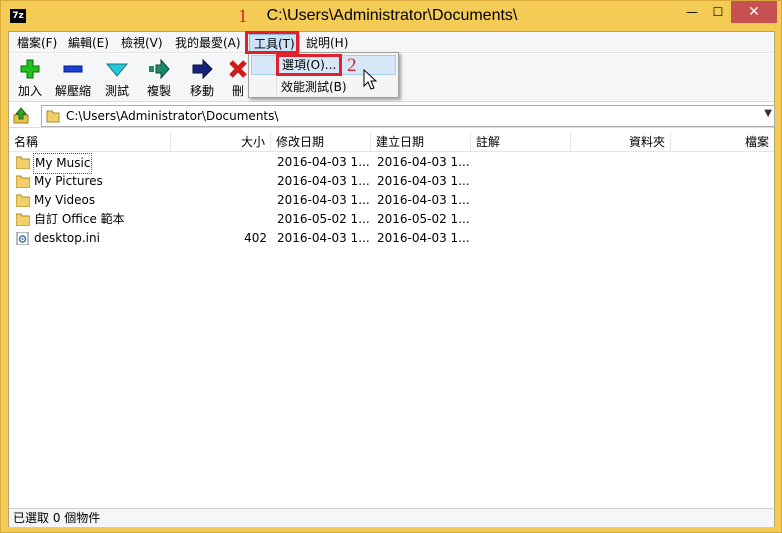 This screenshot has width=782, height=533. What do you see at coordinates (159, 69) in the screenshot?
I see `copy-arrow-icon` at bounding box center [159, 69].